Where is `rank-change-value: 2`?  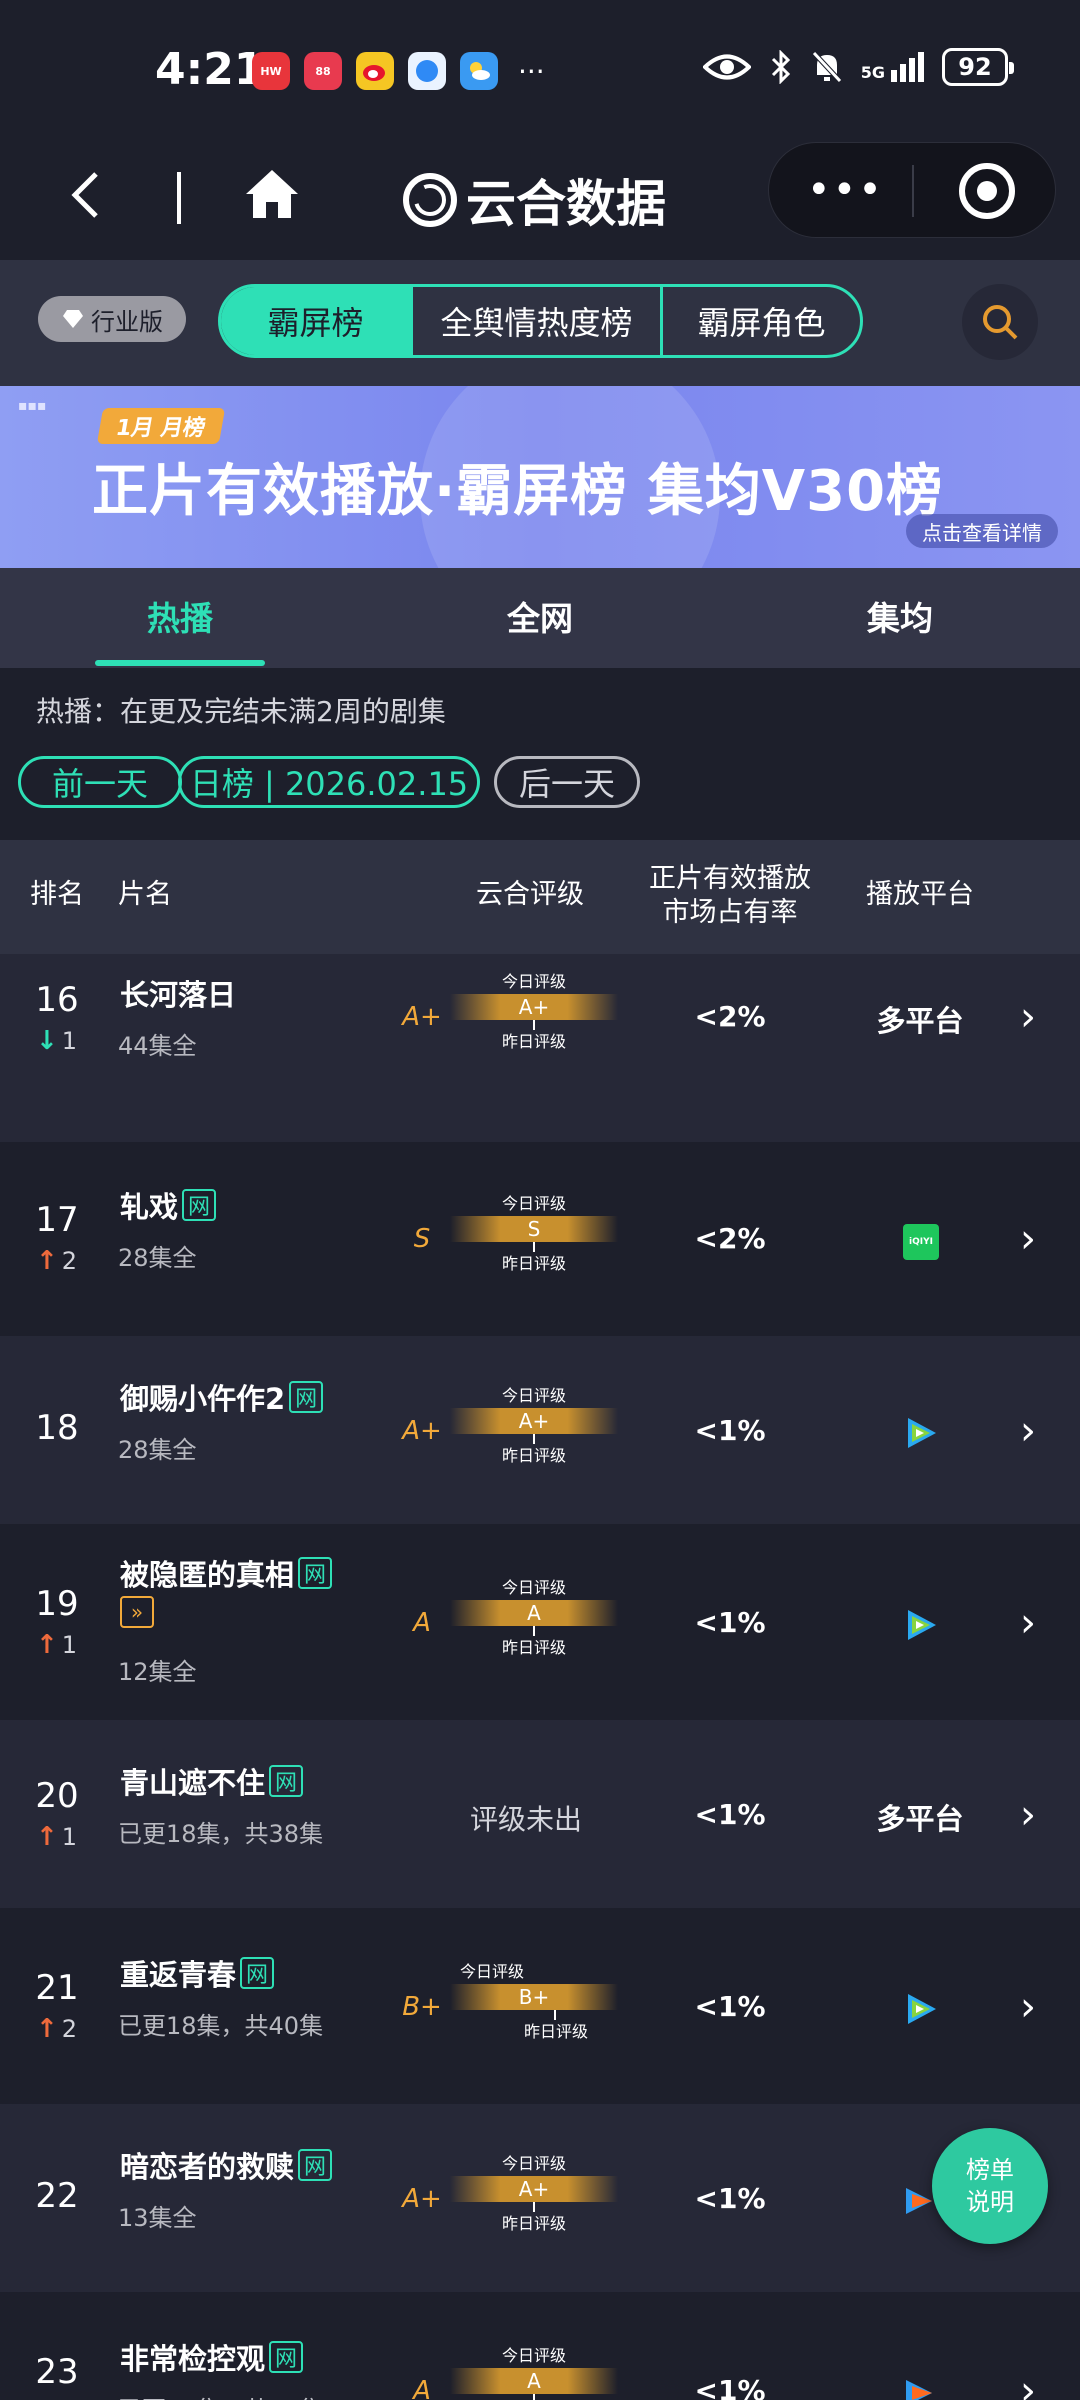 rank-change-value: 2 is located at coordinates (69, 2029).